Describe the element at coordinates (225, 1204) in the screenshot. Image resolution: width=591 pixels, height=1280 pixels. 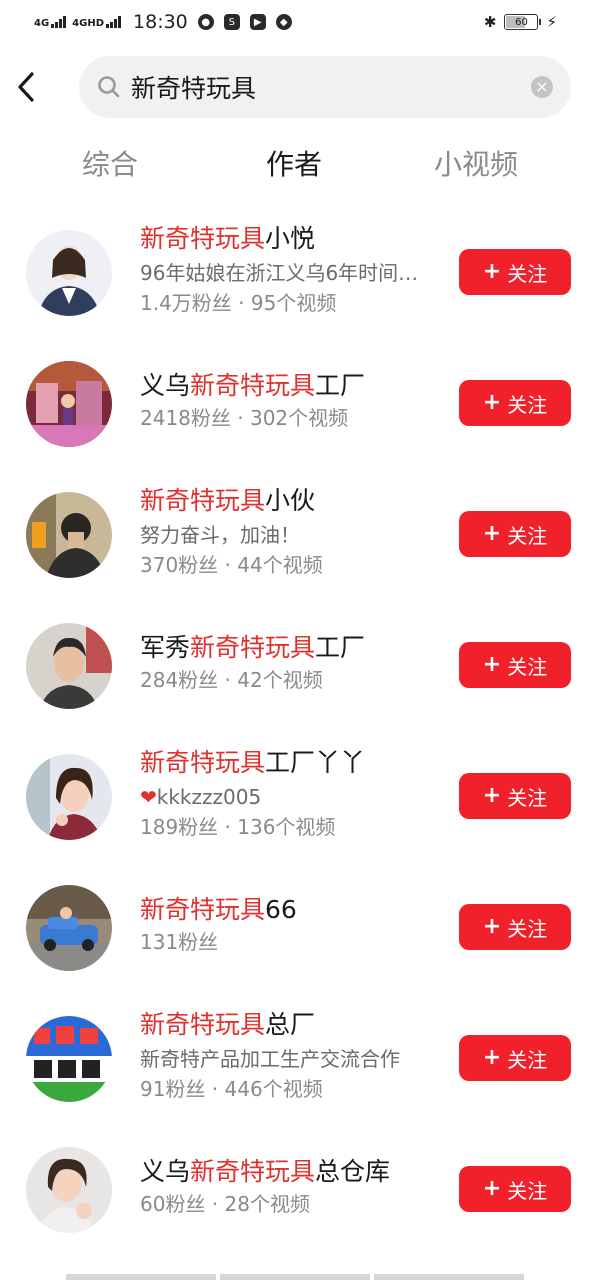
I see `author-stats: 60粉丝 · 28个视频` at that location.